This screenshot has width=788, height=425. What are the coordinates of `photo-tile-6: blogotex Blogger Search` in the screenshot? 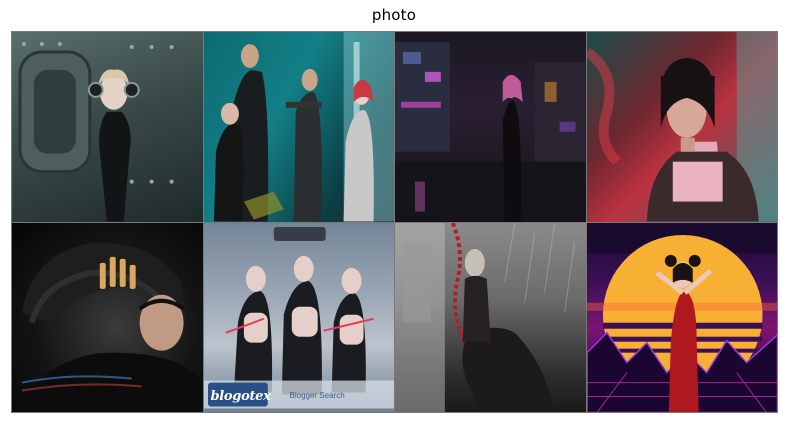 It's located at (298, 317).